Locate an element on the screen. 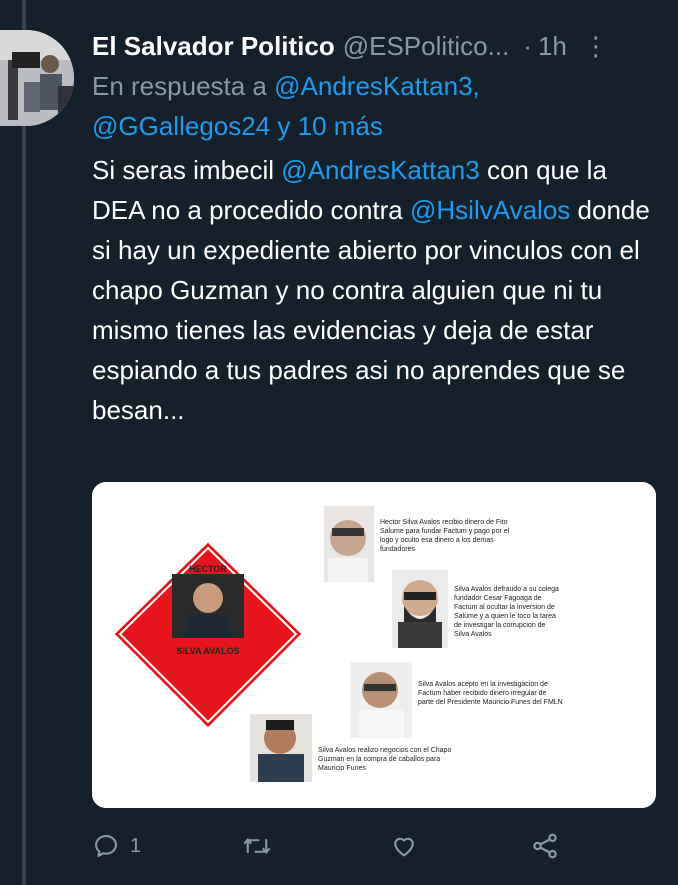  badge-bottom-label: SILVA AVALOS is located at coordinates (207, 651).